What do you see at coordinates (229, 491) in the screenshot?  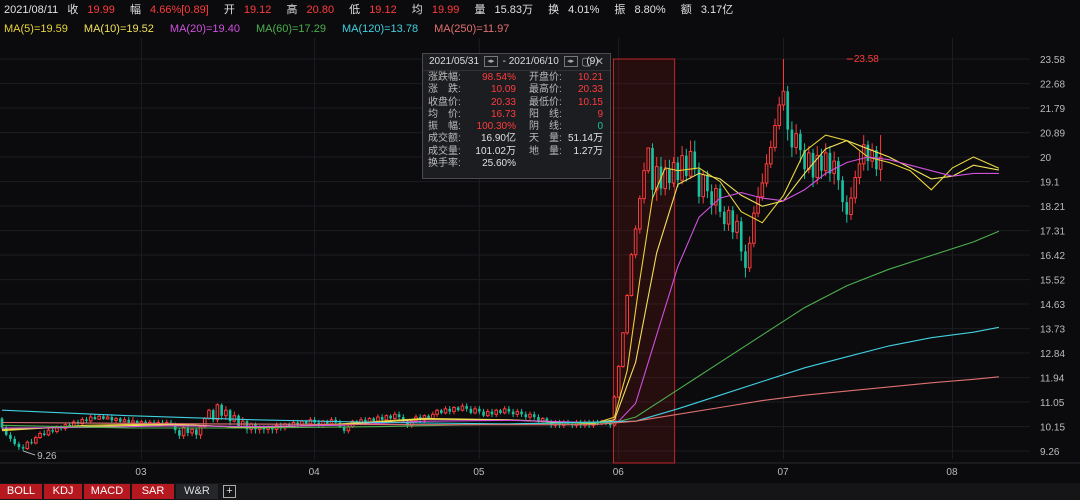 I see `add-tab-icon: +` at bounding box center [229, 491].